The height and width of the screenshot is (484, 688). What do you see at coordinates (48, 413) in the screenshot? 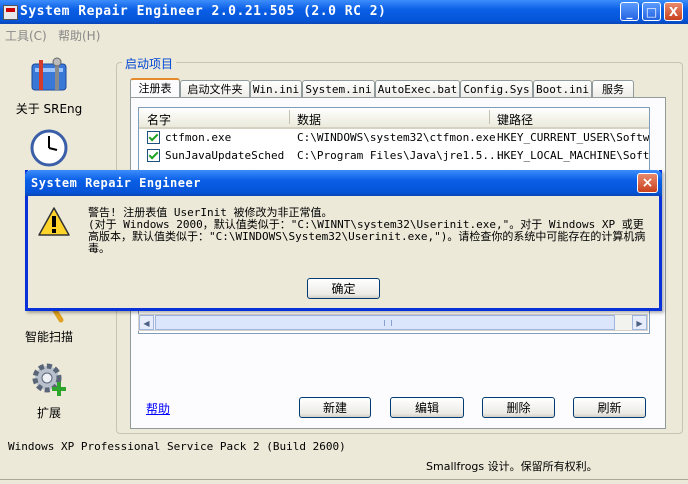
I see `sidebar-label-extend: 扩展` at bounding box center [48, 413].